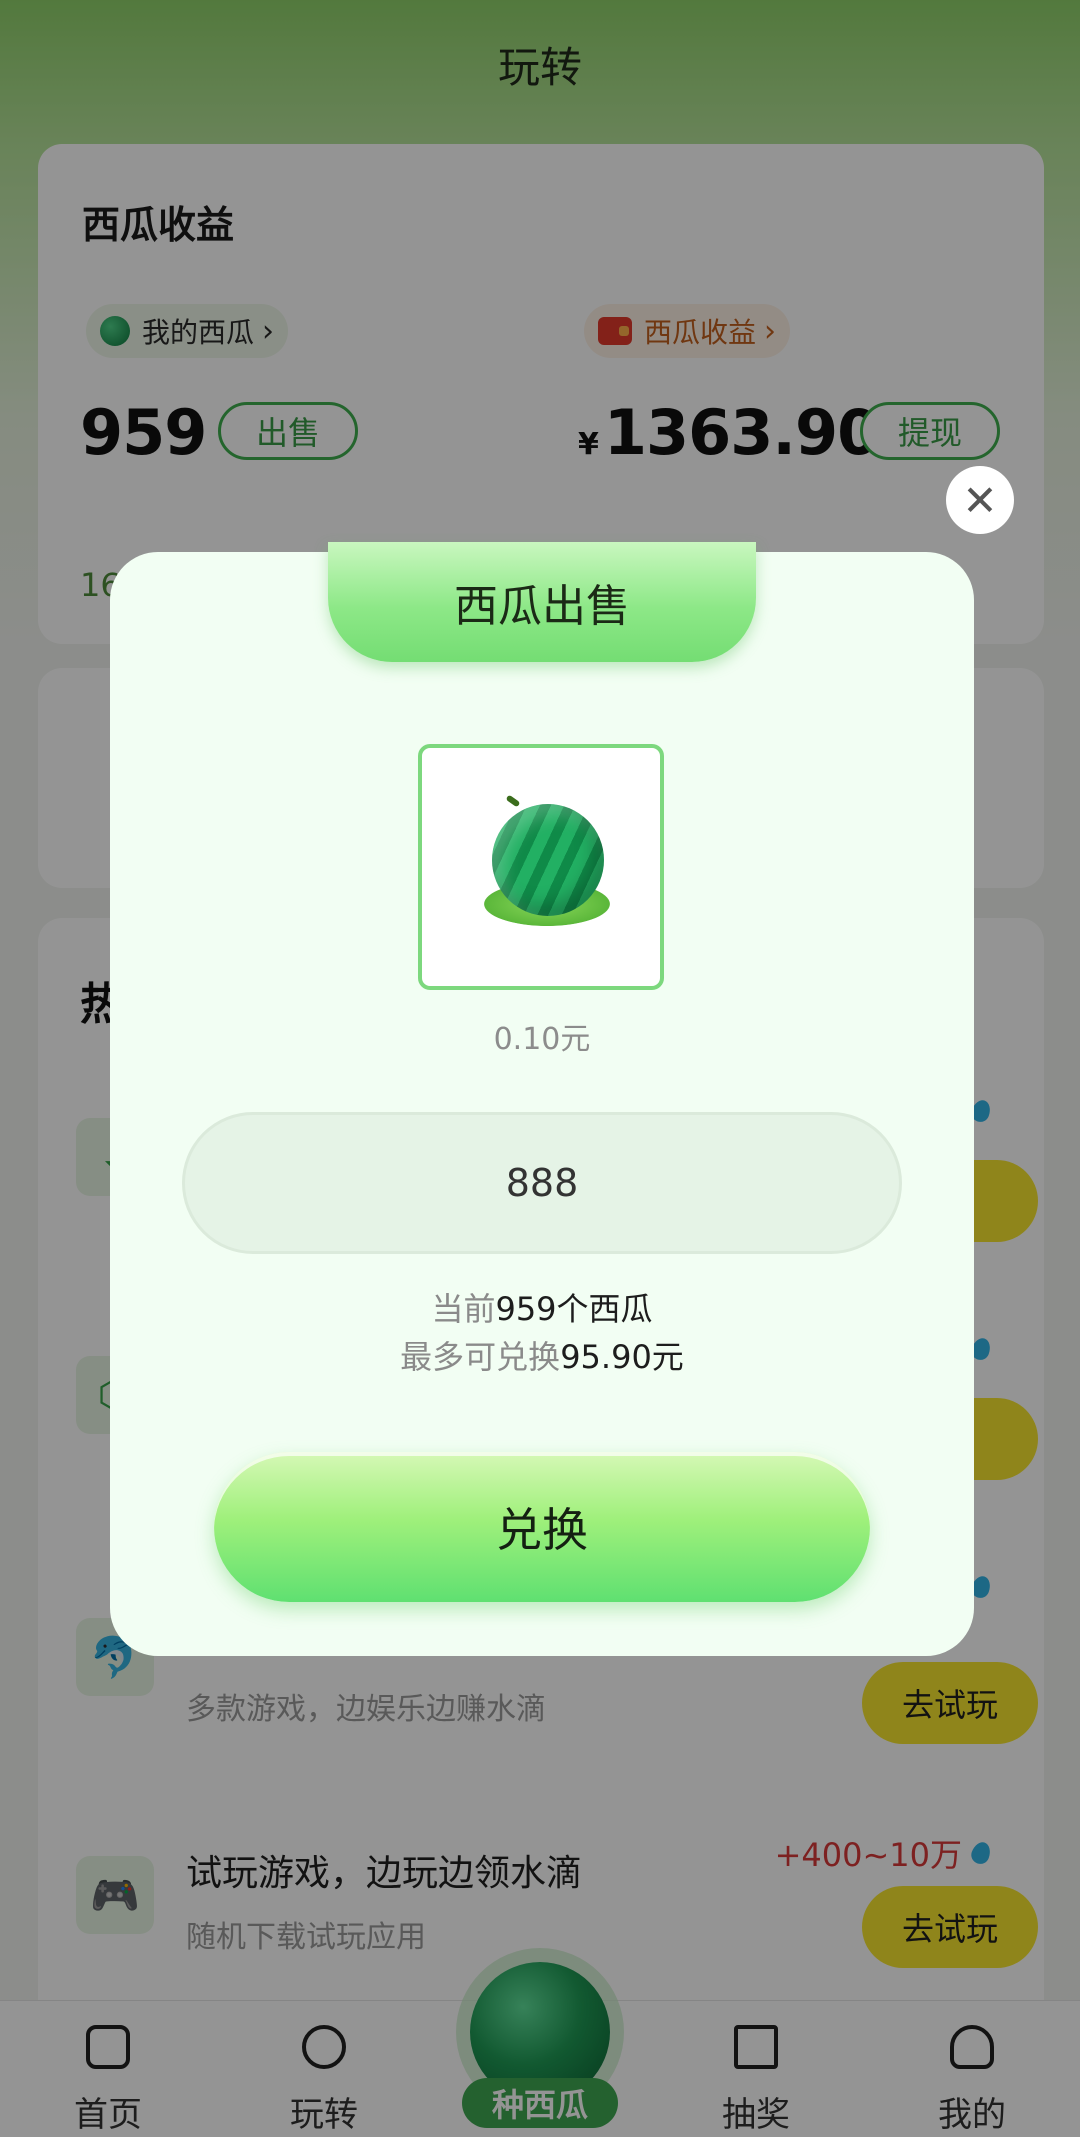 This screenshot has height=2138, width=1080. What do you see at coordinates (980, 500) in the screenshot?
I see `close-icon: ✕` at bounding box center [980, 500].